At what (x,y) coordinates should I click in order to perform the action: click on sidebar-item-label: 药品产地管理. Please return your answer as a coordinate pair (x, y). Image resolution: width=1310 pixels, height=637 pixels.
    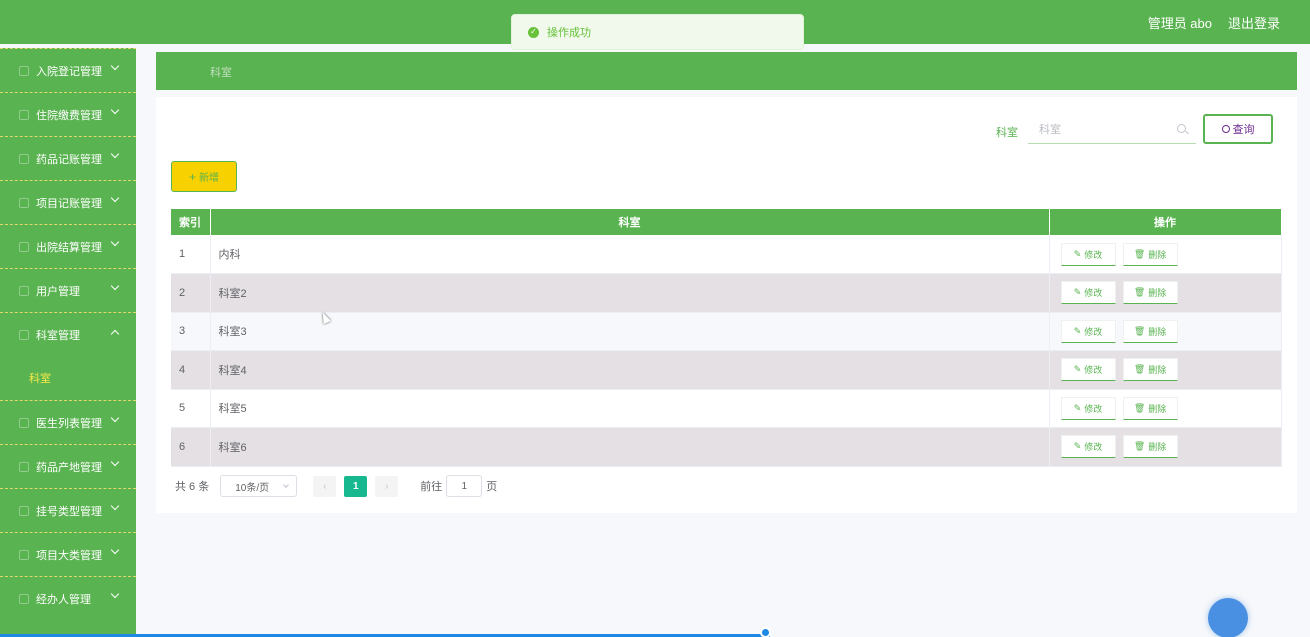
    Looking at the image, I should click on (69, 467).